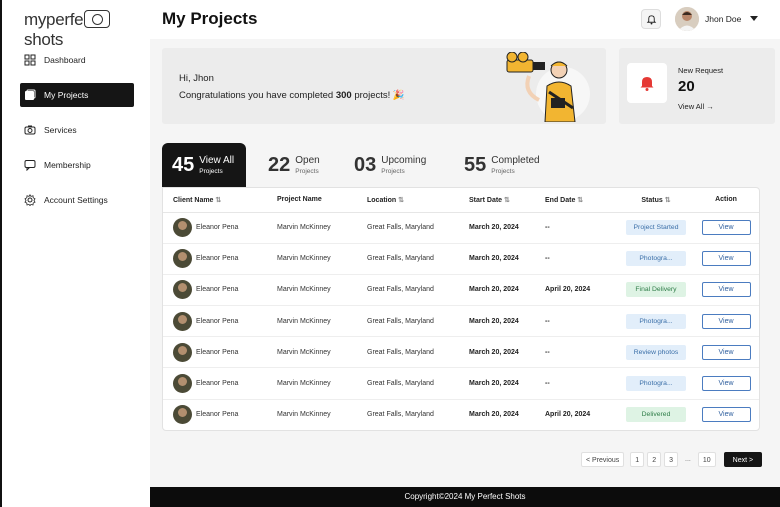 The height and width of the screenshot is (507, 780). Describe the element at coordinates (654, 459) in the screenshot. I see `page-button-2: 2` at that location.